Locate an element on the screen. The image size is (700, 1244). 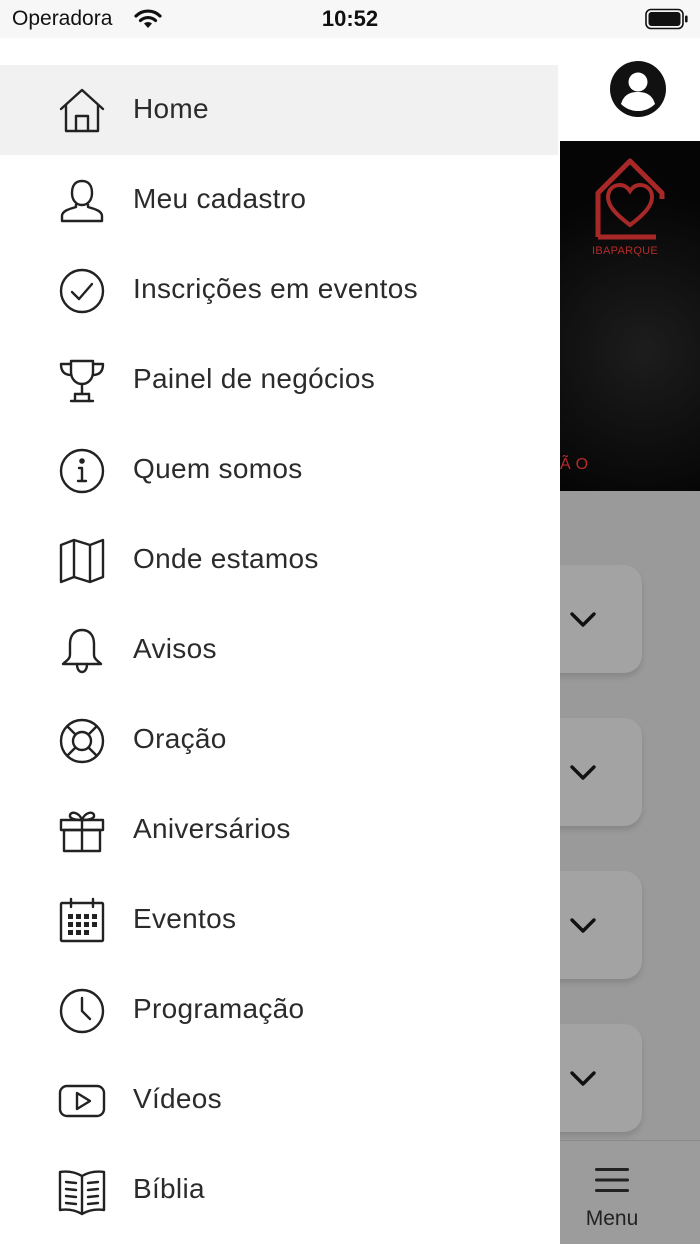
menu-item-label: Eventos is located at coordinates (185, 918).